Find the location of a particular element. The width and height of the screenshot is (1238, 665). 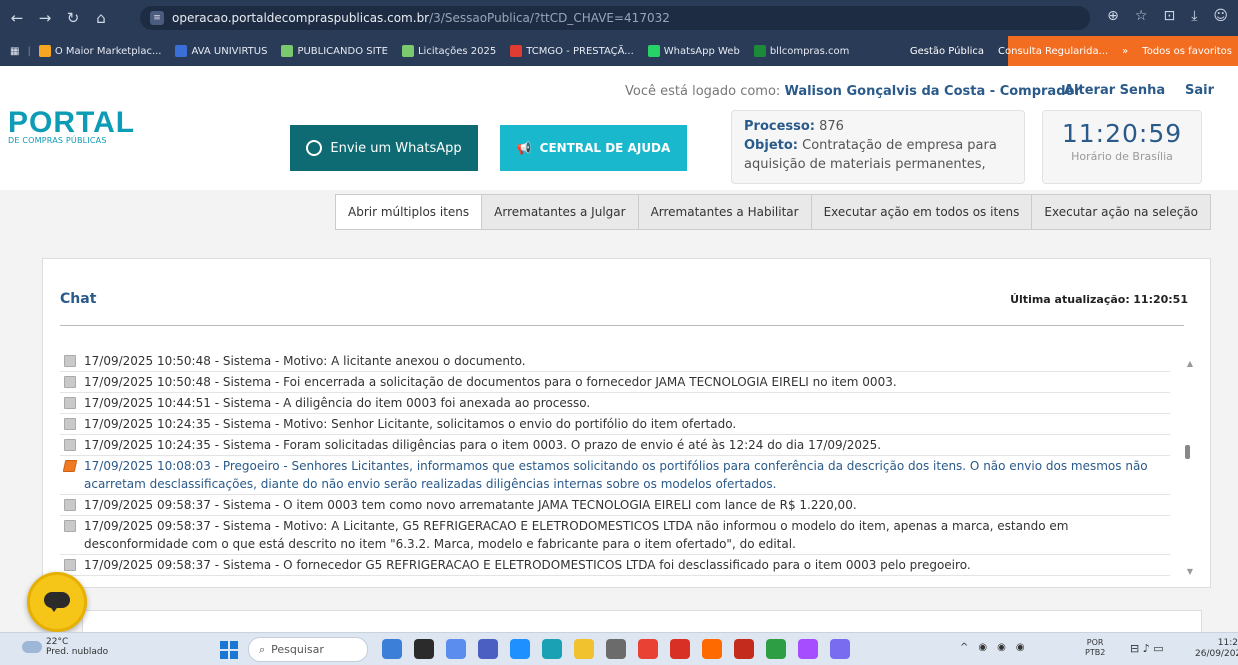

taskbar-apps is located at coordinates (616, 649).